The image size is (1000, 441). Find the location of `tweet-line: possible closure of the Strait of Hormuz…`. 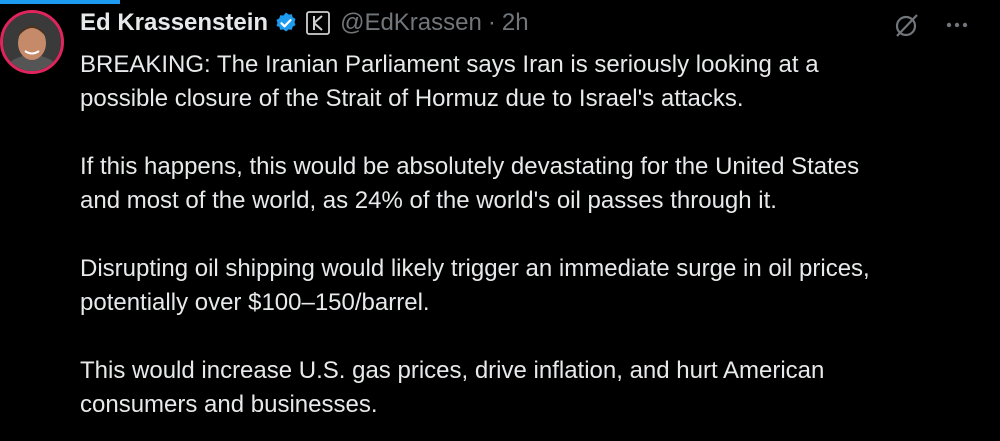

tweet-line: possible closure of the Strait of Hormuz… is located at coordinates (412, 98).